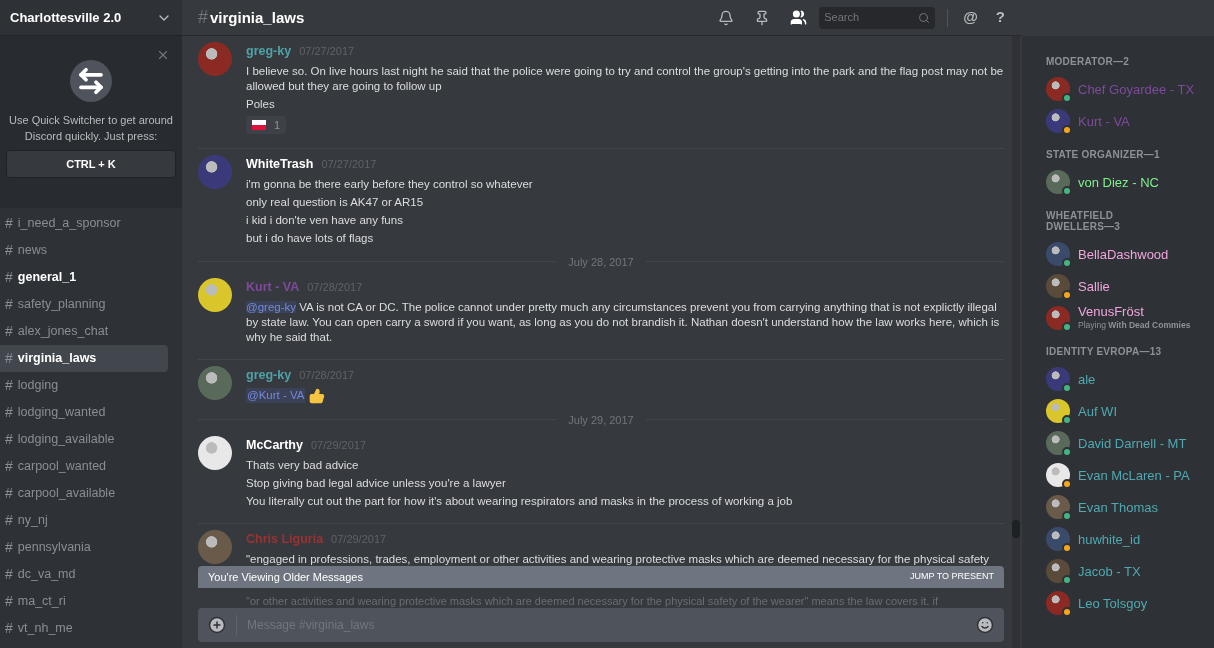 The height and width of the screenshot is (648, 1214). What do you see at coordinates (625, 78) in the screenshot?
I see `message-text: I believe so. On live hours last night he said that the police were going to try and control the group's getting into the park and the flag post may not be allowed but they are going to follow up` at bounding box center [625, 78].